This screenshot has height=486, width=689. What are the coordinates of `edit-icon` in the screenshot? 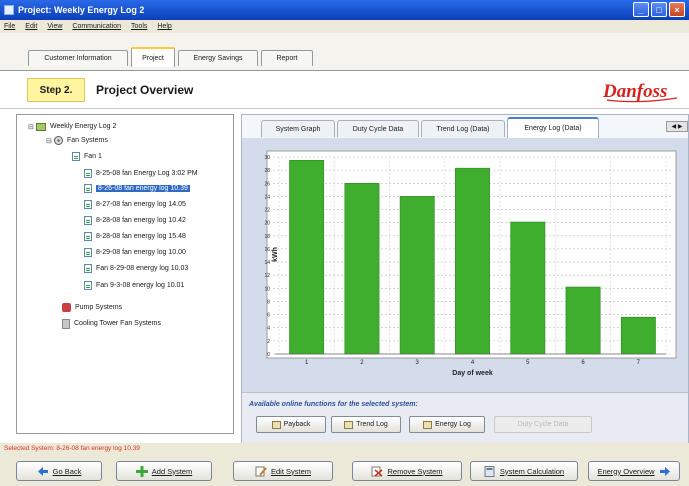 It's located at (261, 471).